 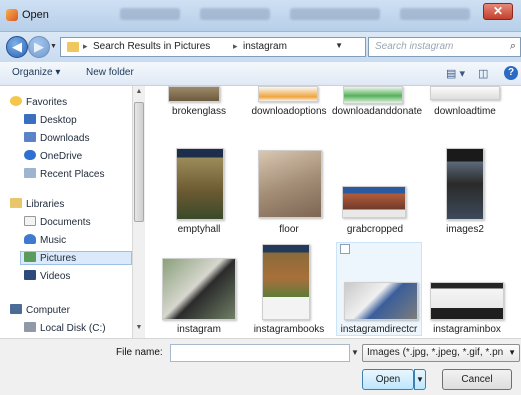 I want to click on computer-icon, so click(x=16, y=309).